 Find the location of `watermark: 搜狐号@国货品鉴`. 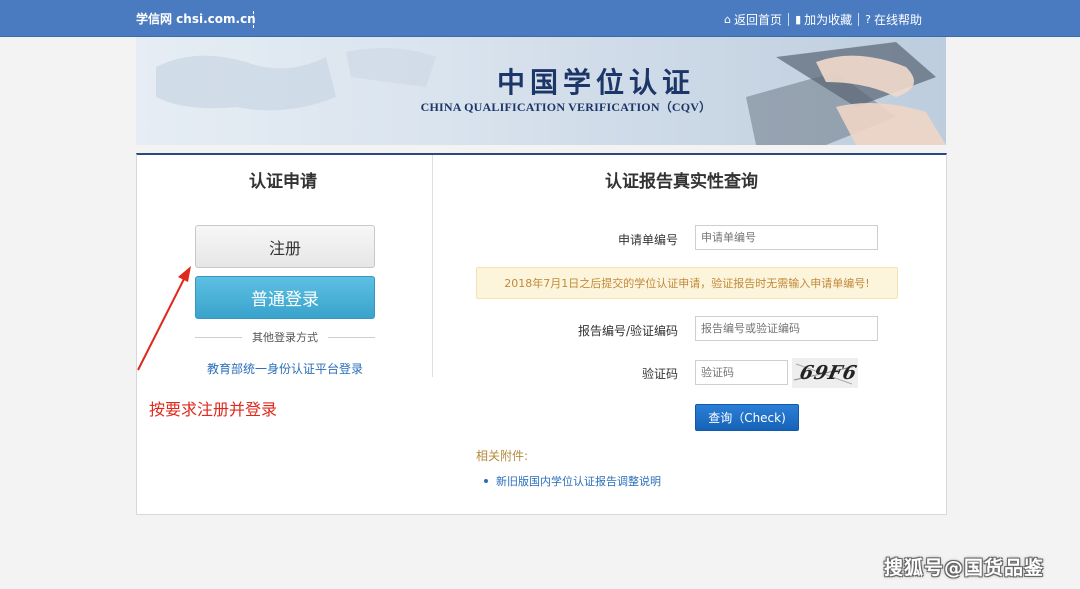

watermark: 搜狐号@国货品鉴 is located at coordinates (964, 568).